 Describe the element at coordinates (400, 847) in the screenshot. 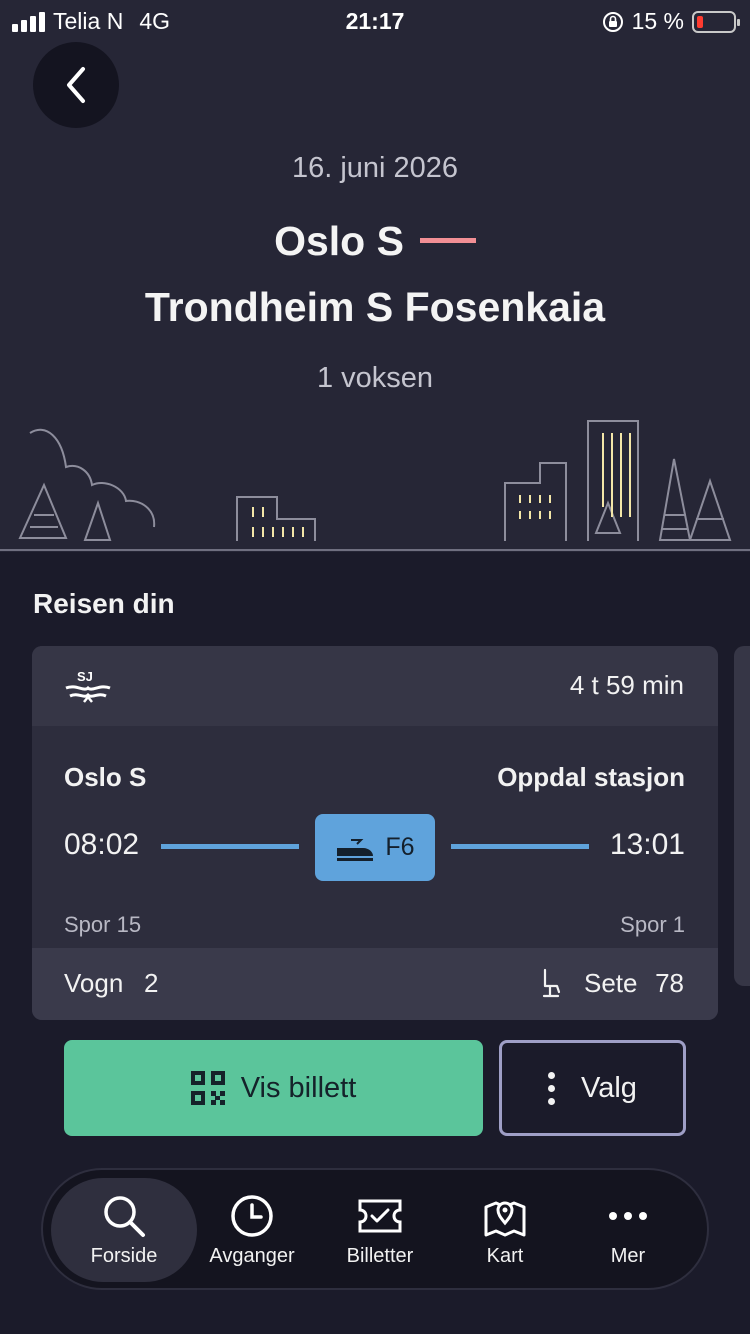

I see `train-line-label: F6` at that location.